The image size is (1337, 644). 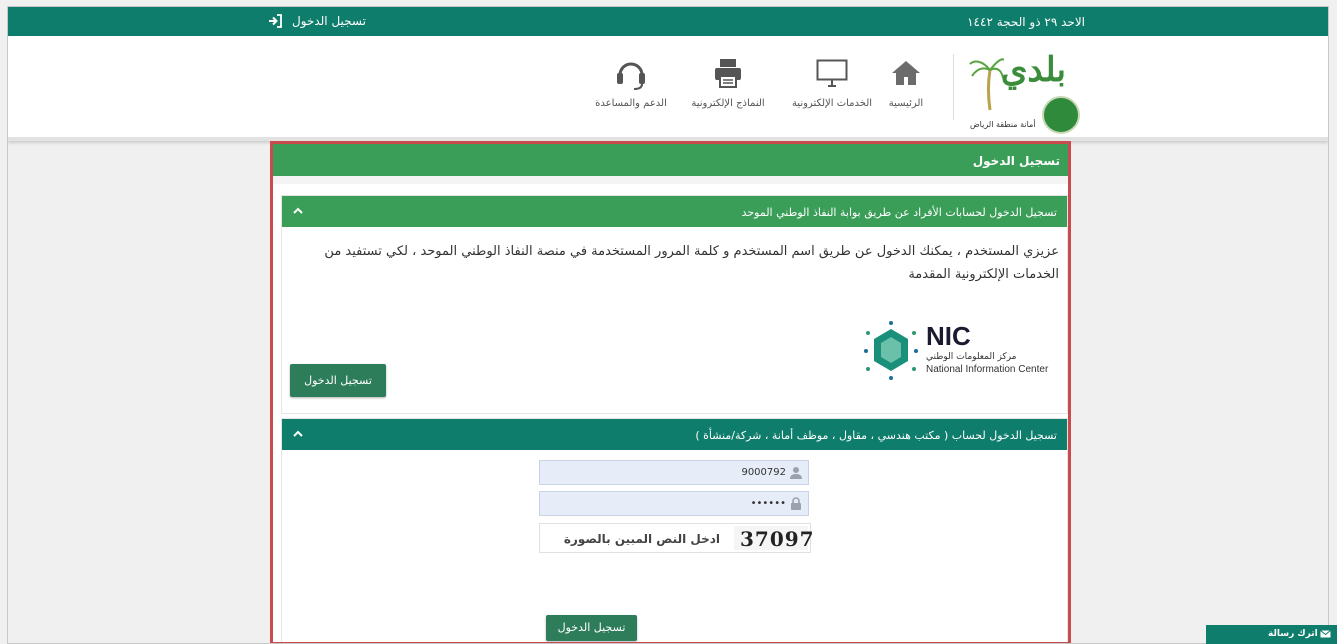 I want to click on palm-logo-icon, so click(x=986, y=84).